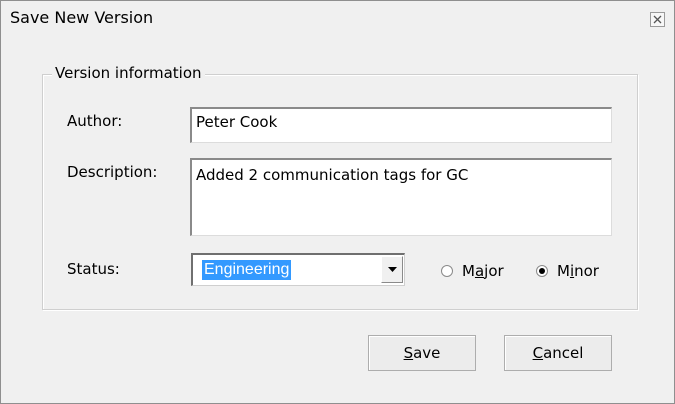 The height and width of the screenshot is (404, 675). I want to click on major-radio-circle, so click(447, 271).